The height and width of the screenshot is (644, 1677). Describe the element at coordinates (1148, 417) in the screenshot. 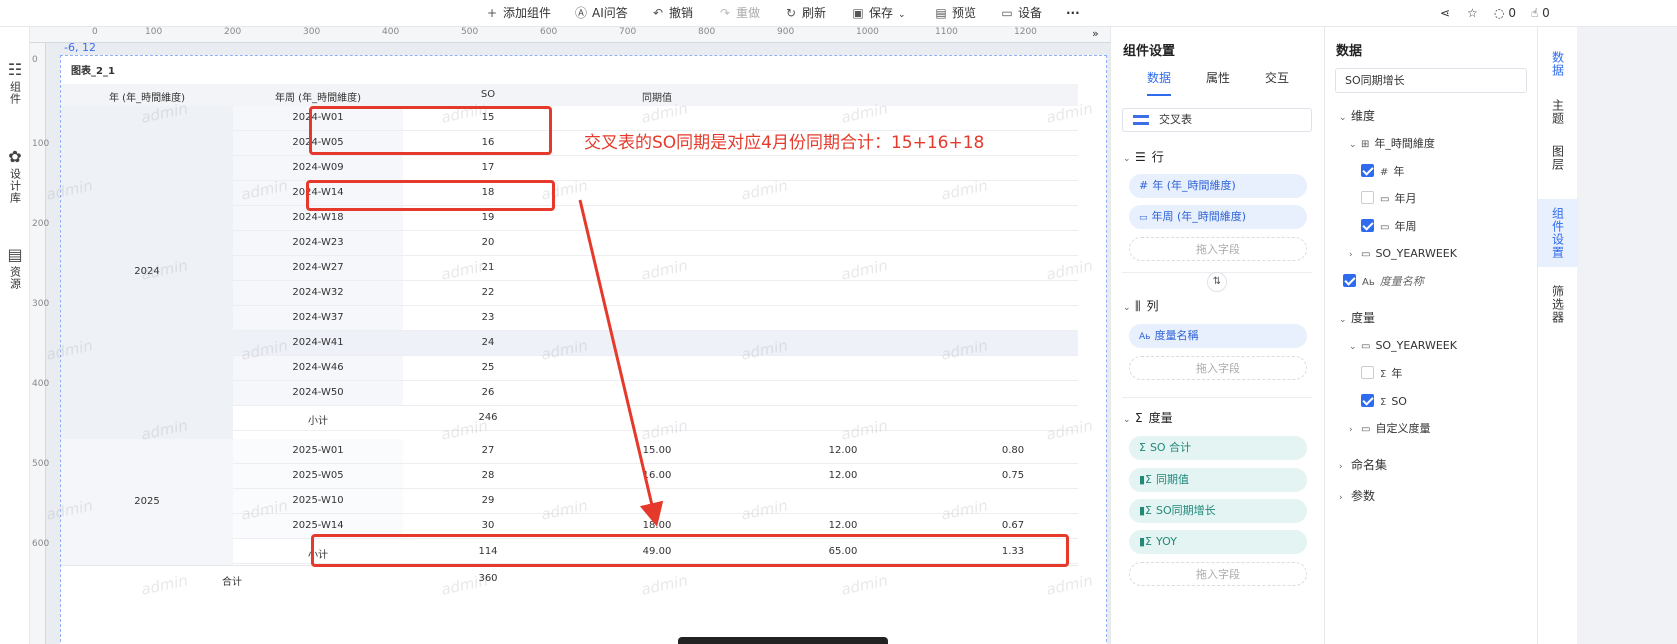

I see `measures-section-title: ⌄ Σ 度量` at that location.